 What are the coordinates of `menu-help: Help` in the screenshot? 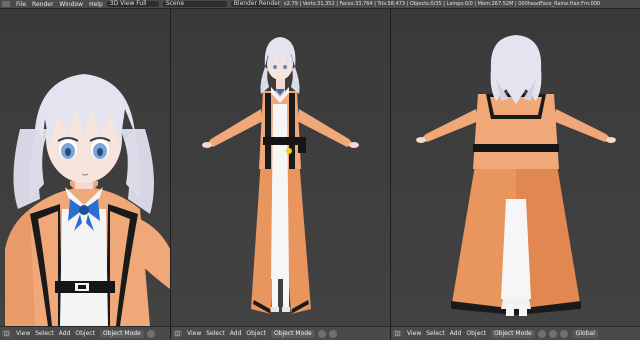 It's located at (96, 4).